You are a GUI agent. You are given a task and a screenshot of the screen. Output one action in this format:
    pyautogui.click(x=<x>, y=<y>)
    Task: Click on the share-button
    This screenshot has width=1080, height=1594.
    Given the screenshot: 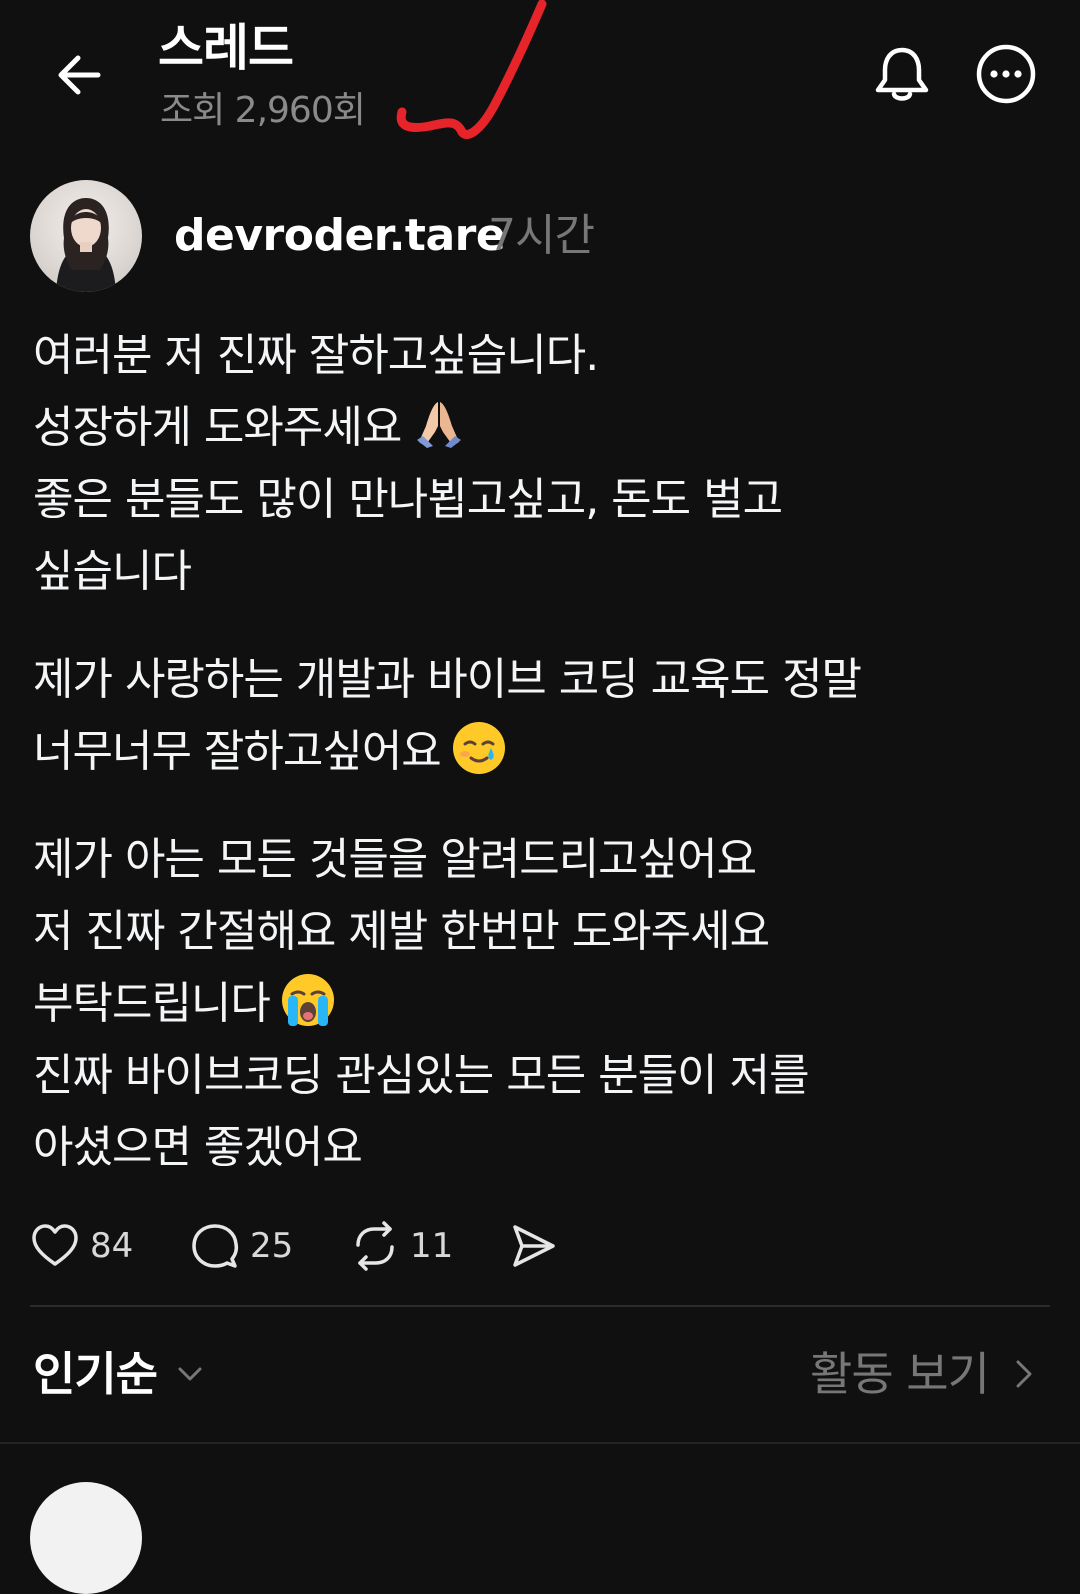 What is the action you would take?
    pyautogui.click(x=533, y=1246)
    